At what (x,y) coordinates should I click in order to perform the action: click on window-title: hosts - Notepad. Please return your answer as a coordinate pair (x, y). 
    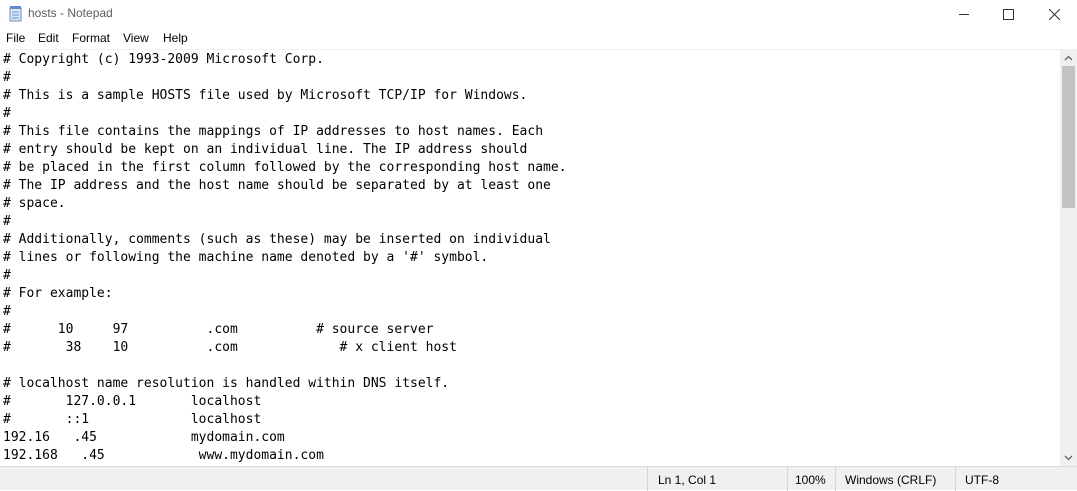
    Looking at the image, I should click on (70, 13).